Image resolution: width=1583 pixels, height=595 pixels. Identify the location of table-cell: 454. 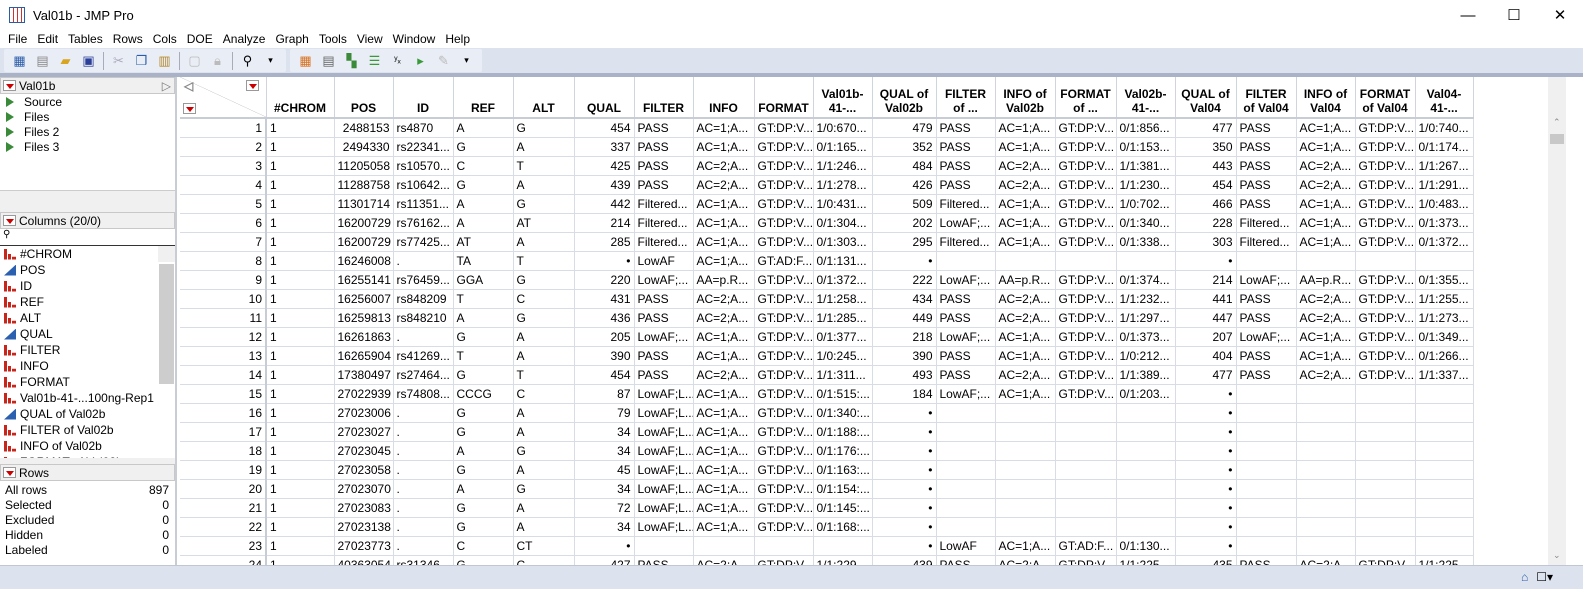
(604, 375).